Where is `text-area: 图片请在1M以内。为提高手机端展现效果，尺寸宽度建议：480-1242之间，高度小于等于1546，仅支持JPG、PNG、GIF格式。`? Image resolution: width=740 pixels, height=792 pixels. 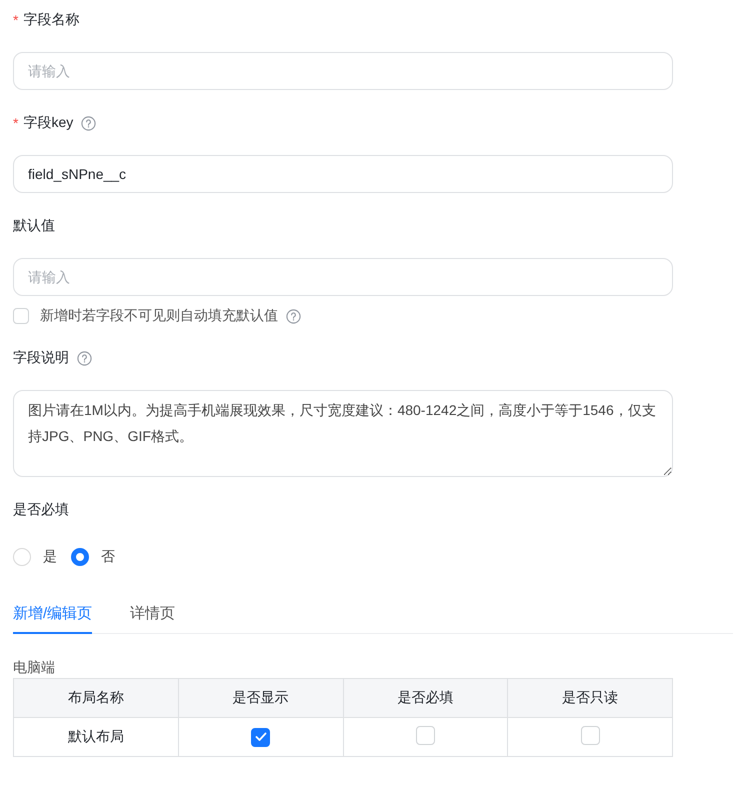 text-area: 图片请在1M以内。为提高手机端展现效果，尺寸宽度建议：480-1242之间，高度小于等于1546，仅支持JPG、PNG、GIF格式。 is located at coordinates (343, 433).